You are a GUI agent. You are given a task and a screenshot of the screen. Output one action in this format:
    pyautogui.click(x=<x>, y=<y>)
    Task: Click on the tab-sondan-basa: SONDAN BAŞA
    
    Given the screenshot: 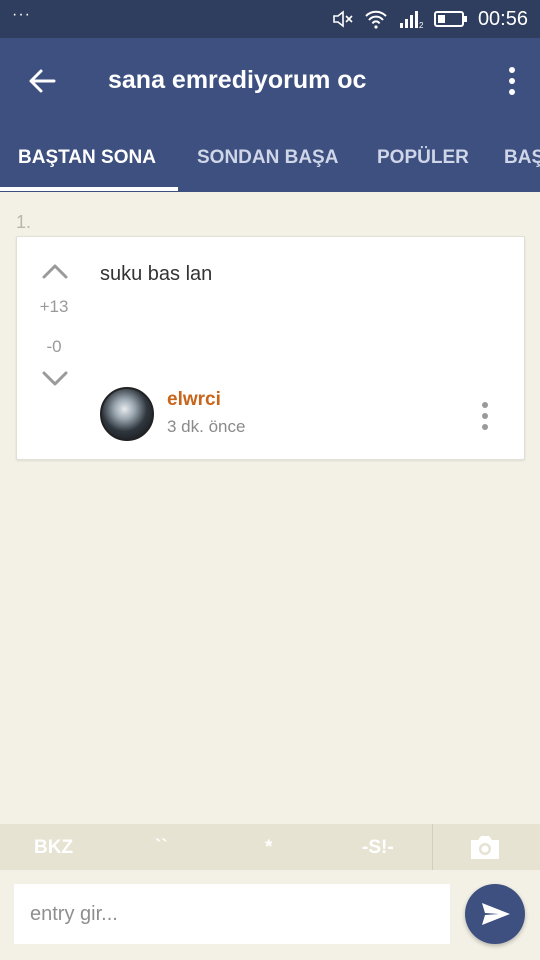 What is the action you would take?
    pyautogui.click(x=267, y=158)
    